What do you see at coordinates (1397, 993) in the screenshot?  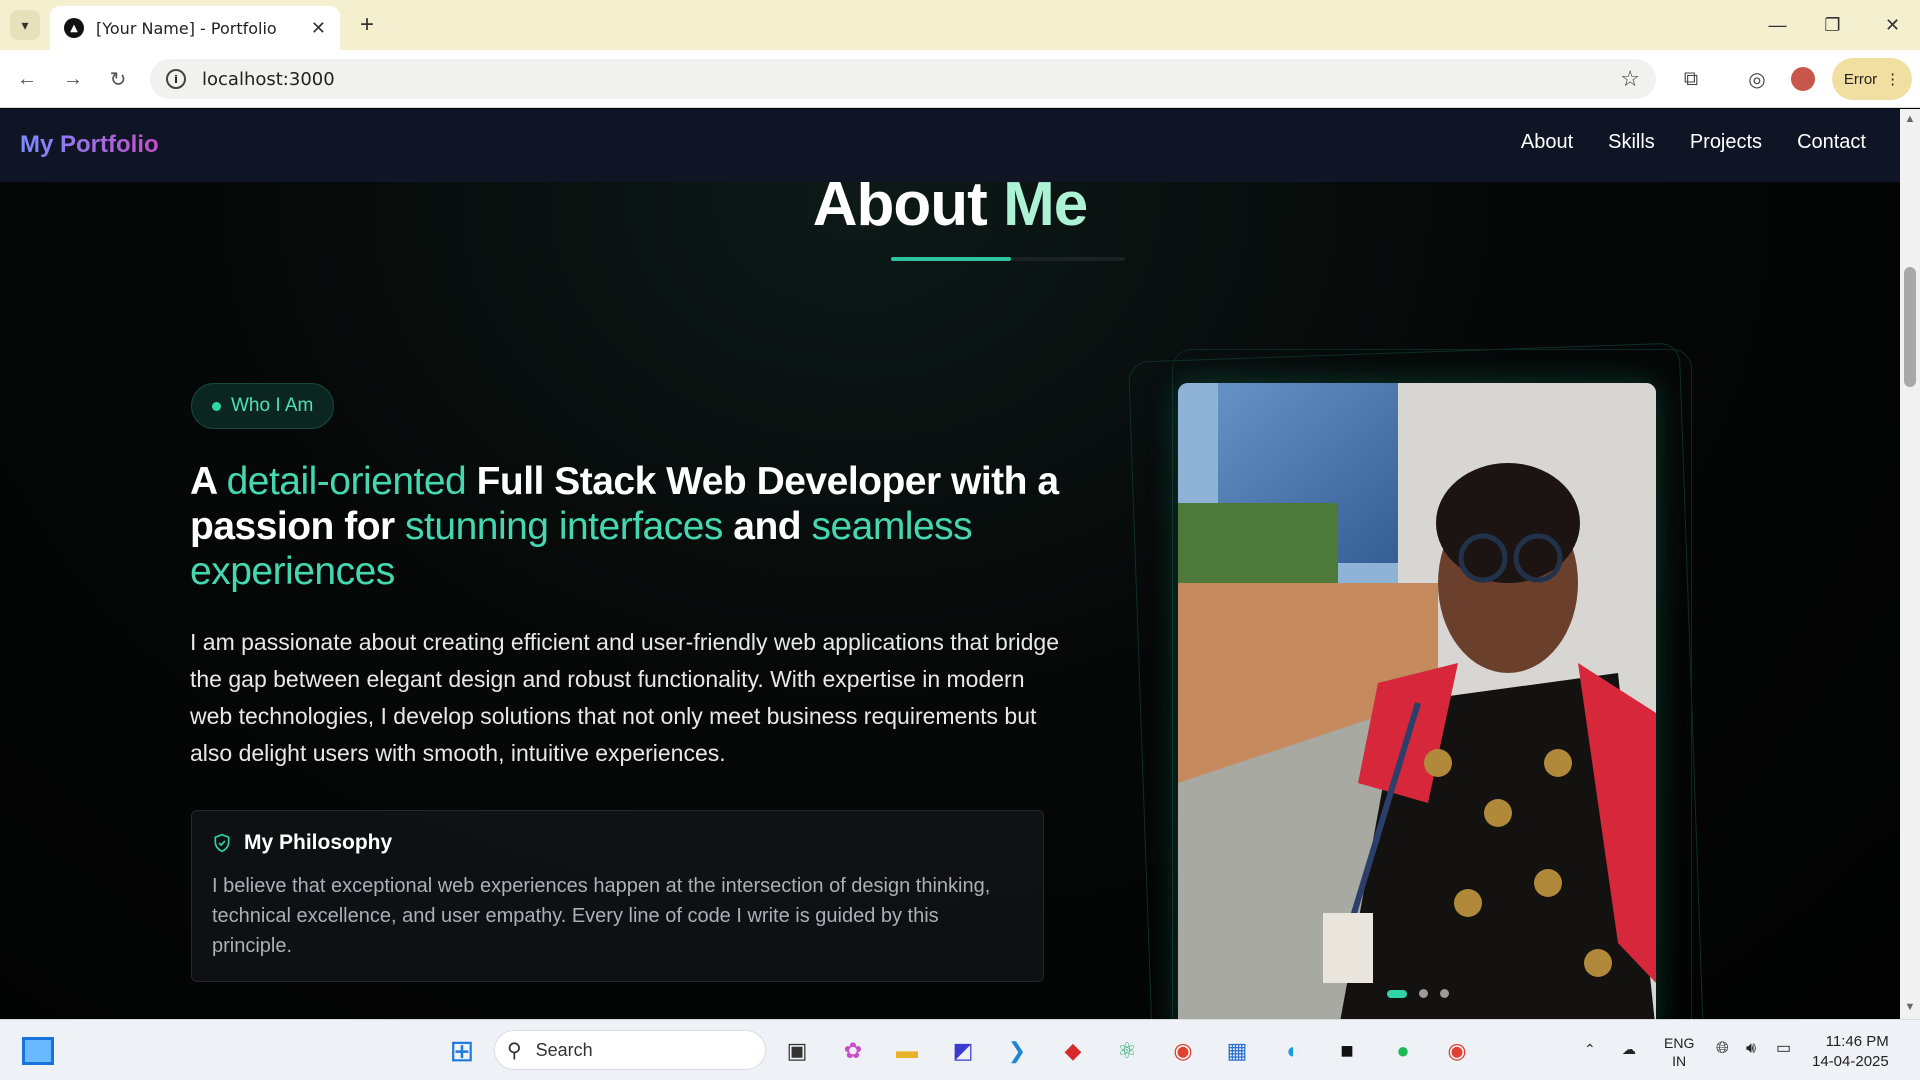 I see `carousel-dot-active` at bounding box center [1397, 993].